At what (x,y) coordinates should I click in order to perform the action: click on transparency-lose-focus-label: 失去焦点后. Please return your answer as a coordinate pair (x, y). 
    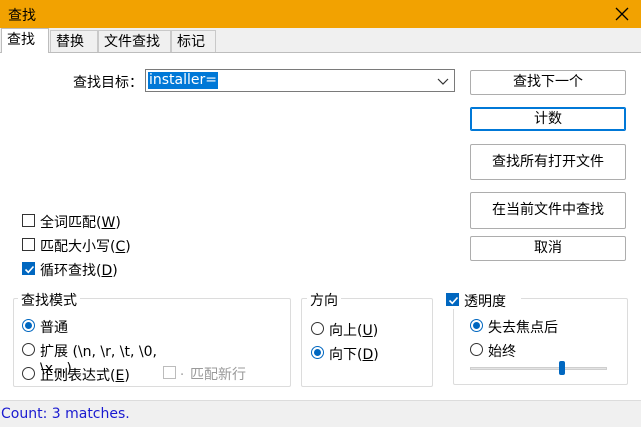
    Looking at the image, I should click on (523, 328).